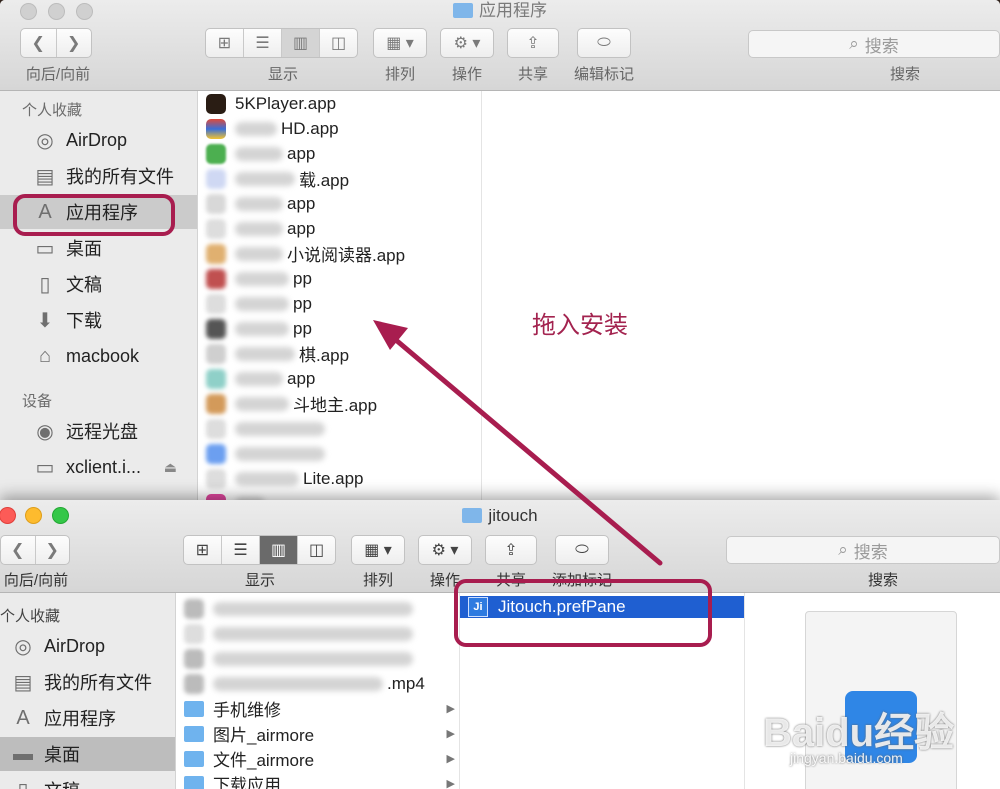 This screenshot has width=1000, height=789. What do you see at coordinates (525, 449) in the screenshot?
I see `arrow-shaft` at bounding box center [525, 449].